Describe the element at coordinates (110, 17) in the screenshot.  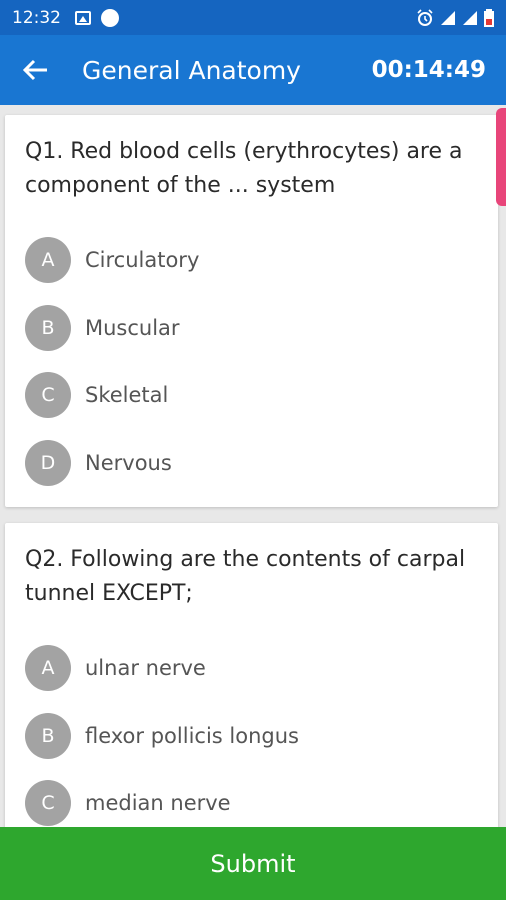
I see `circle-notification-icon` at that location.